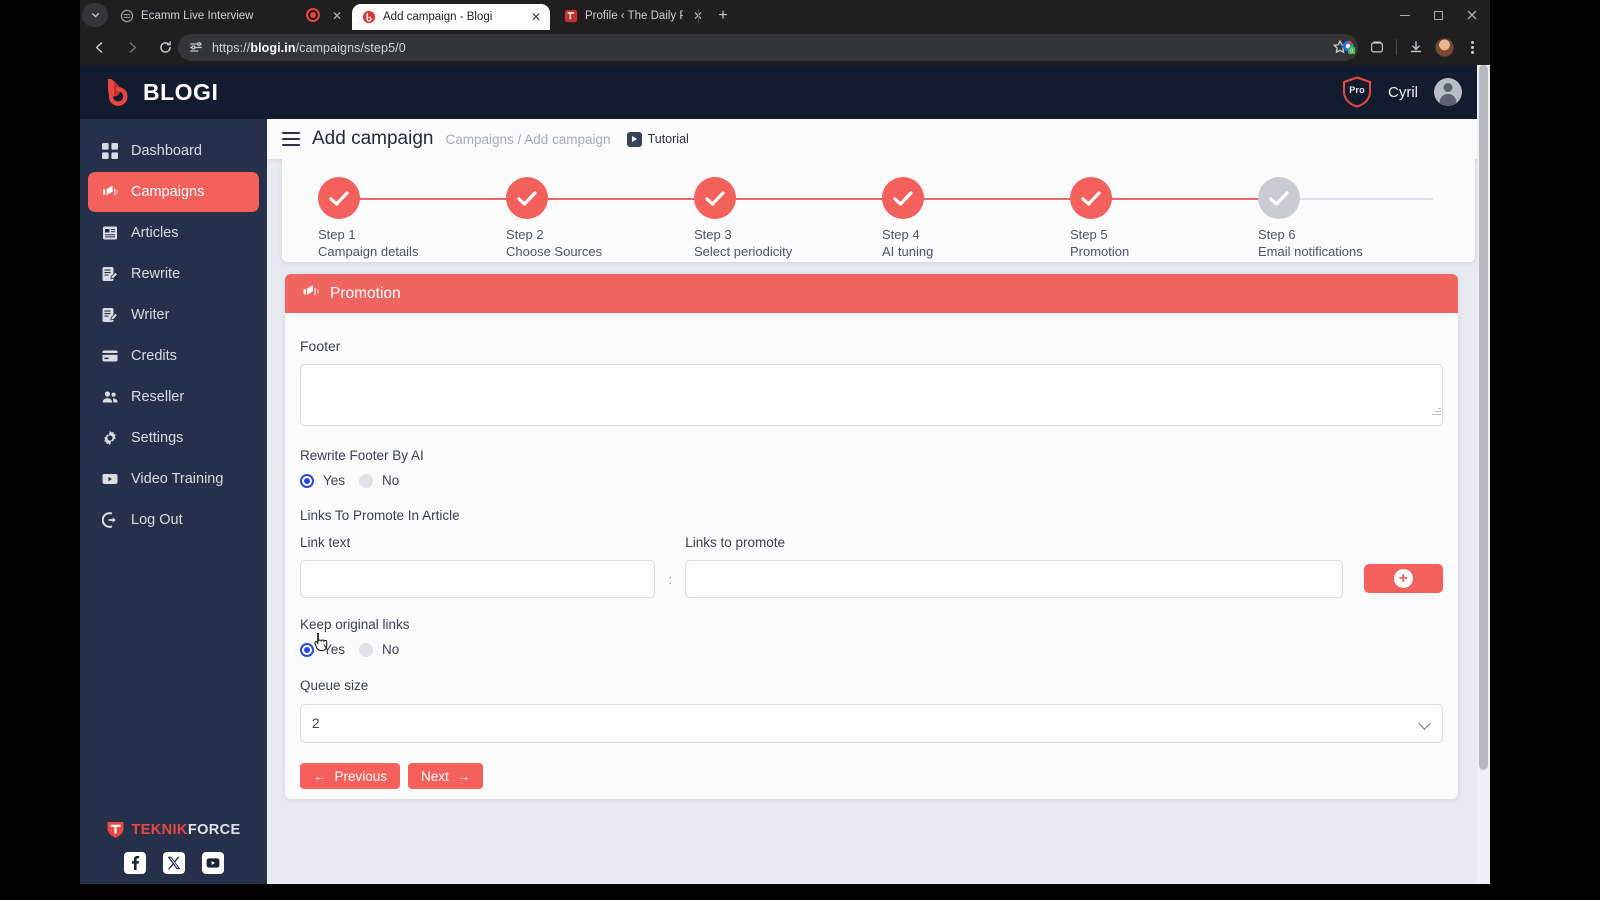  I want to click on article-icon, so click(109, 233).